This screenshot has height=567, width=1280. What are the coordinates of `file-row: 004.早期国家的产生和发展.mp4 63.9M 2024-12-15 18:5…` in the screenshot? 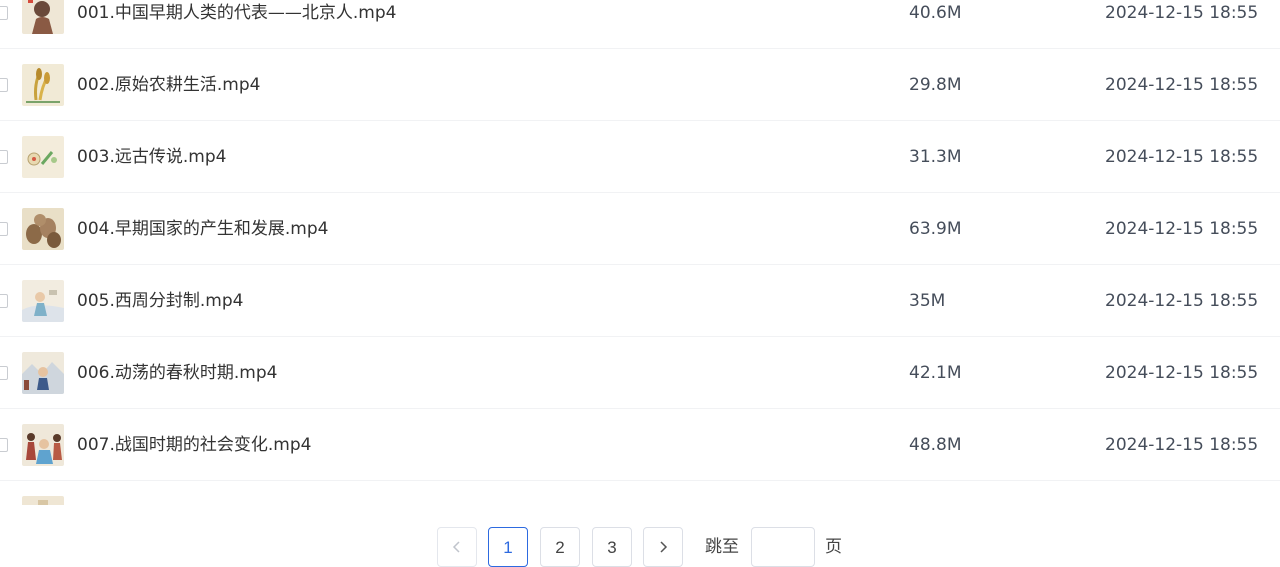 It's located at (640, 229).